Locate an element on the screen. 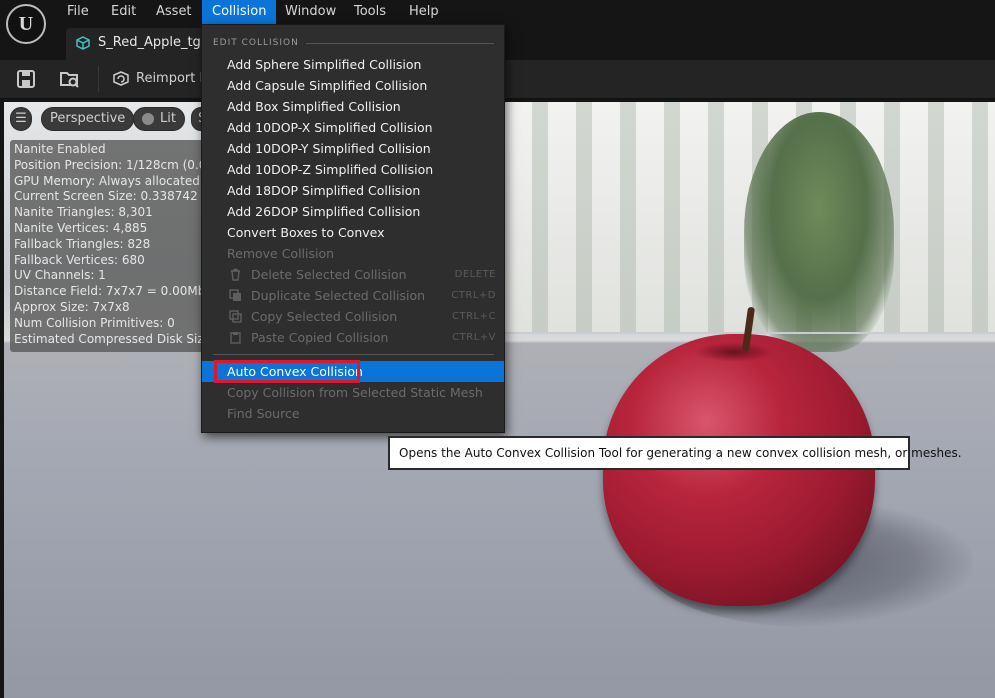 The image size is (995, 698). delete-selected-collision: Delete Selected Collision DELETE is located at coordinates (353, 274).